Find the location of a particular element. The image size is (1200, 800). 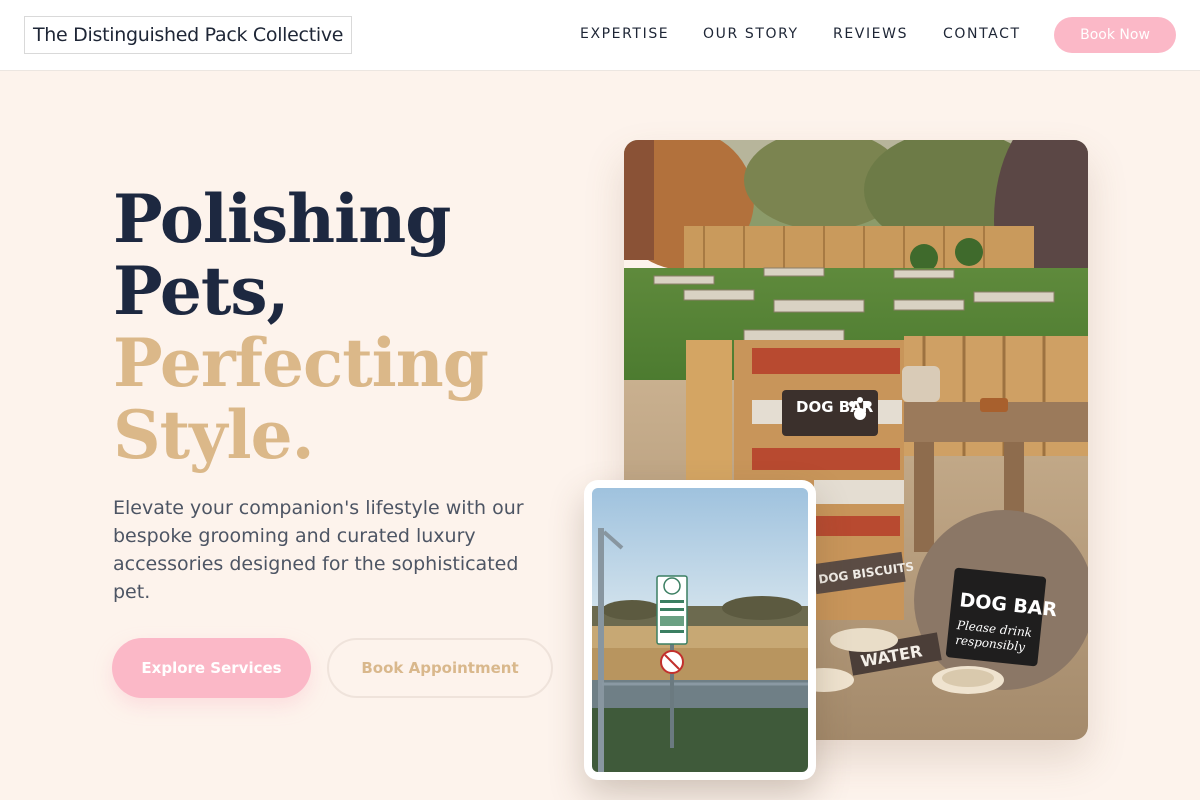

book-appointment-button: Book Appointment is located at coordinates (440, 668).